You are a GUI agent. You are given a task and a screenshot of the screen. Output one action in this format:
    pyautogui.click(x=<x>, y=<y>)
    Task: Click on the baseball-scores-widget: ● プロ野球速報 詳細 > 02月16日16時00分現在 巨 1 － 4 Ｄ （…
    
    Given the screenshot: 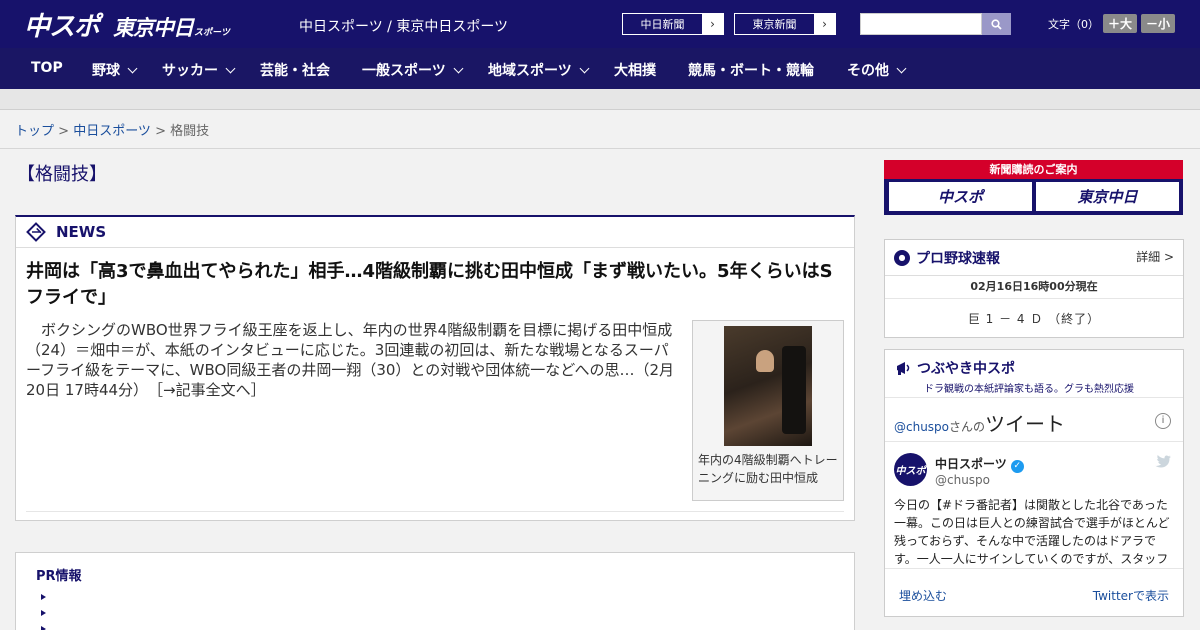 What is the action you would take?
    pyautogui.click(x=1034, y=288)
    